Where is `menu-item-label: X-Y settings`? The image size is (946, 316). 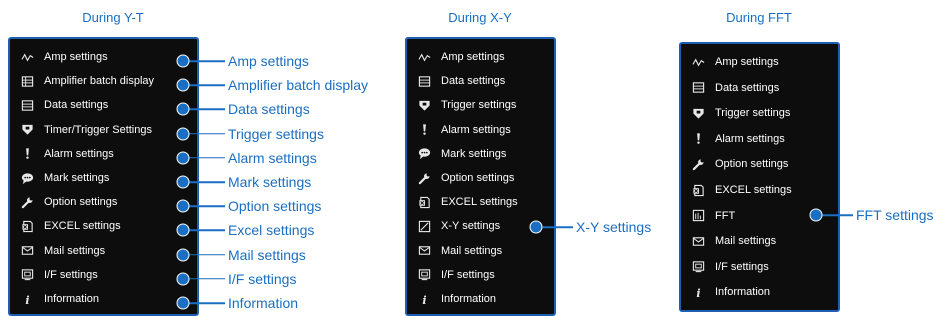 menu-item-label: X-Y settings is located at coordinates (471, 226).